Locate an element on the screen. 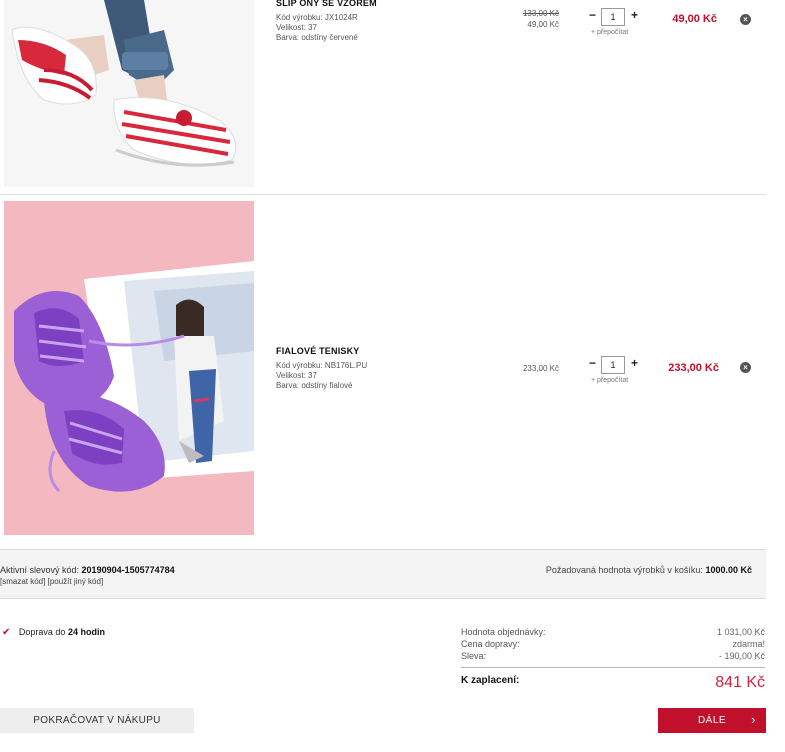 The image size is (785, 752). unit-price-current: 49,00 Kč is located at coordinates (543, 24).